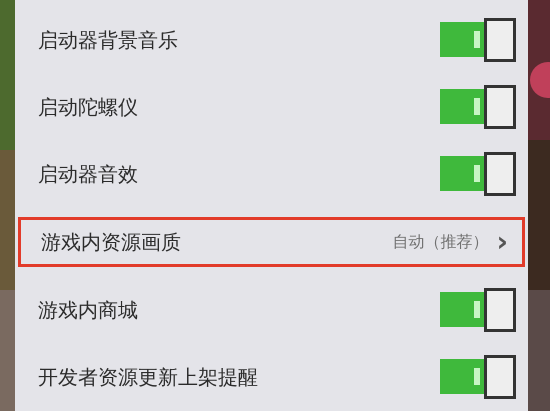  What do you see at coordinates (88, 310) in the screenshot?
I see `setting-label: 游戏内商城` at bounding box center [88, 310].